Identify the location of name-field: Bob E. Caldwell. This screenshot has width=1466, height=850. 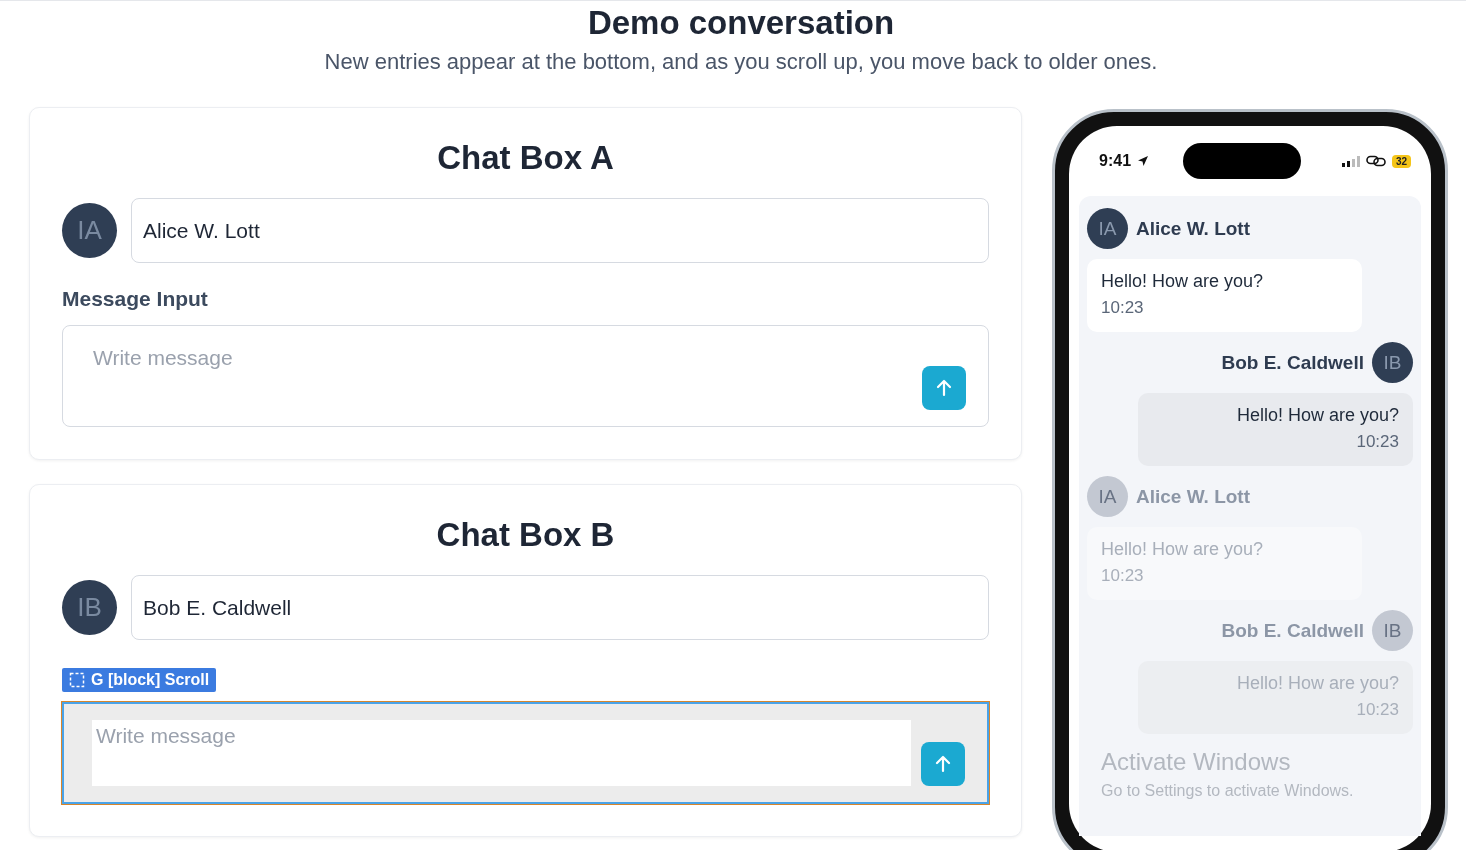
(560, 607).